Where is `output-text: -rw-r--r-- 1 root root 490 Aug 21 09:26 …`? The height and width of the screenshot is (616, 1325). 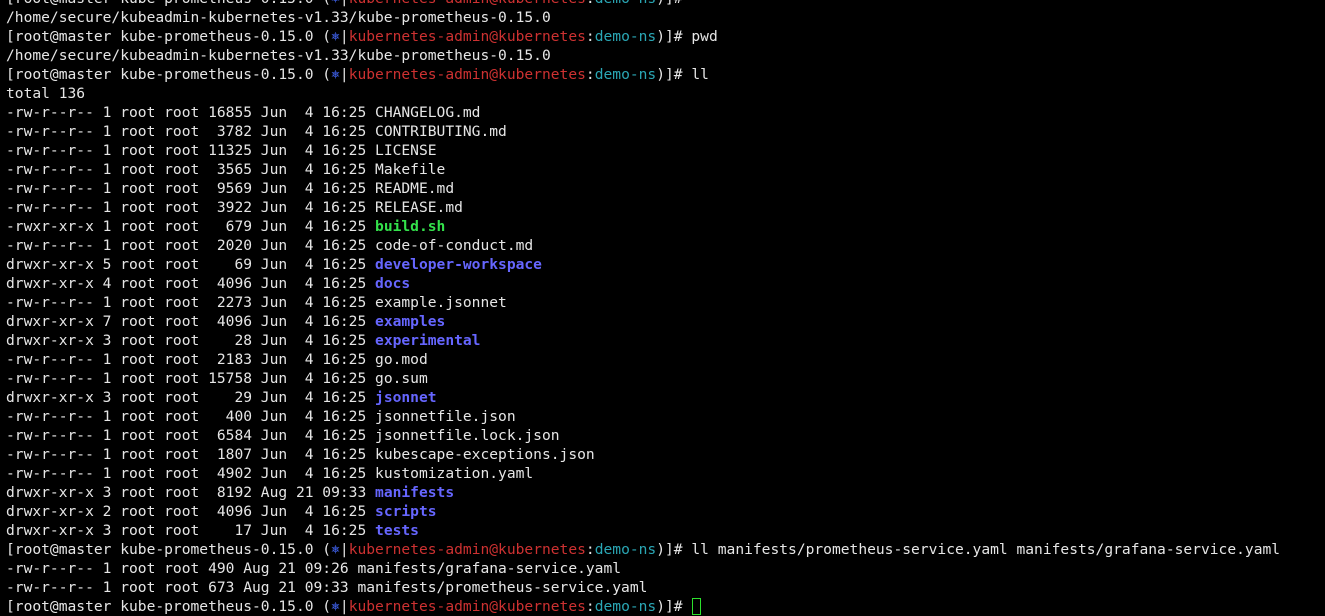 output-text: -rw-r--r-- 1 root root 490 Aug 21 09:26 … is located at coordinates (314, 568).